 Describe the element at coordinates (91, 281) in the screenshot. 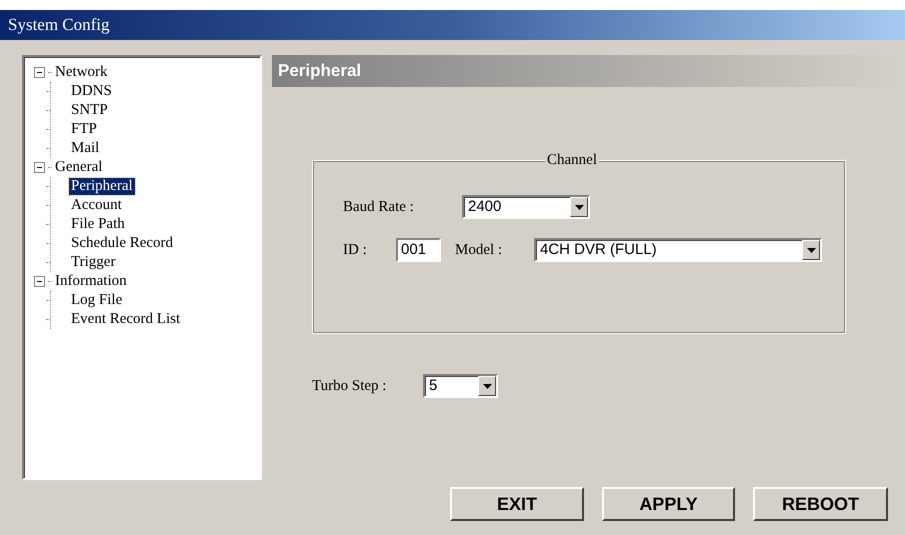

I see `tree-item: Information` at that location.